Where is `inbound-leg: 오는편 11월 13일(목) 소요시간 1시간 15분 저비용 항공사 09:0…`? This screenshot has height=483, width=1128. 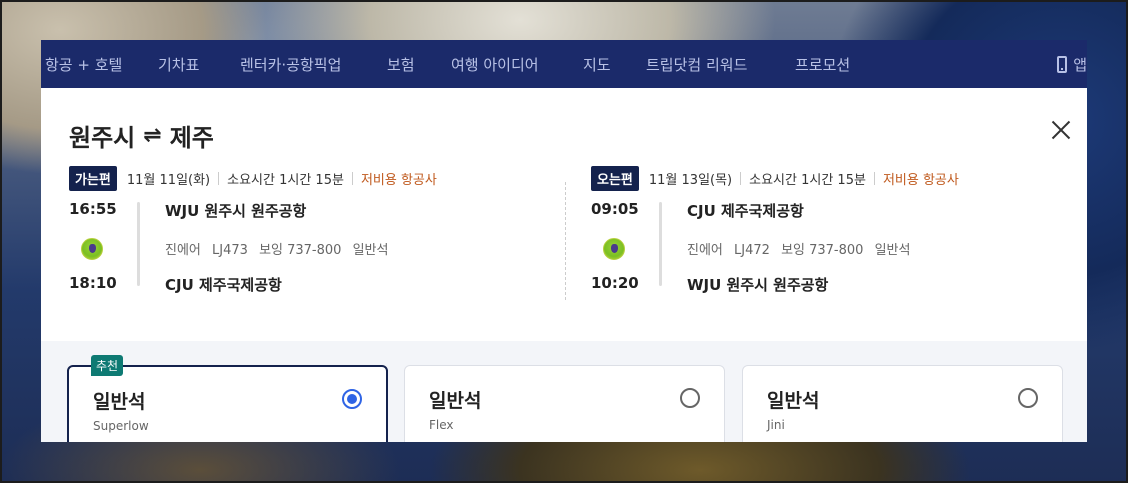
inbound-leg: 오는편 11월 13일(목) 소요시간 1시간 15분 저비용 항공사 09:0… is located at coordinates (775, 237).